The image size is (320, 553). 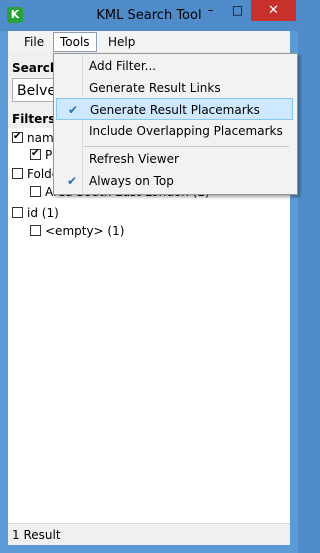 I want to click on menu-item-always-on-top: ✔ Always on Top, so click(x=174, y=181).